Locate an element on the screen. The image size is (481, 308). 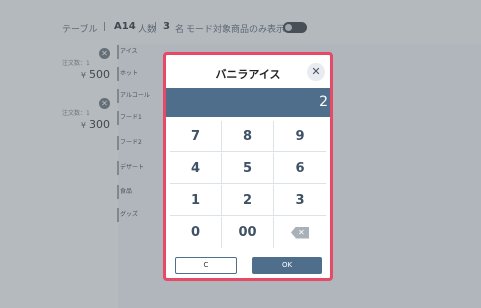
dialog-title: バニラアイス is located at coordinates (248, 74).